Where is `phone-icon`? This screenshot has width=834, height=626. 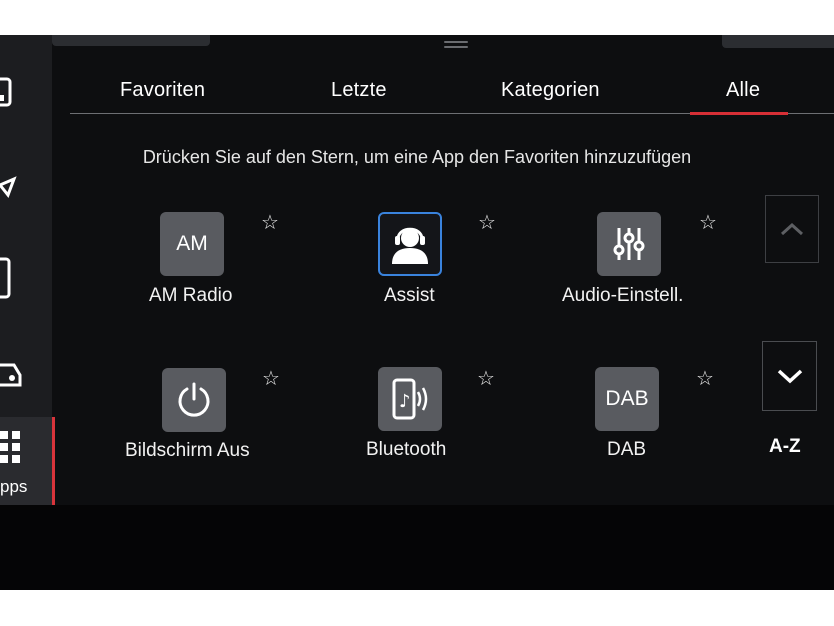
phone-icon is located at coordinates (5, 278).